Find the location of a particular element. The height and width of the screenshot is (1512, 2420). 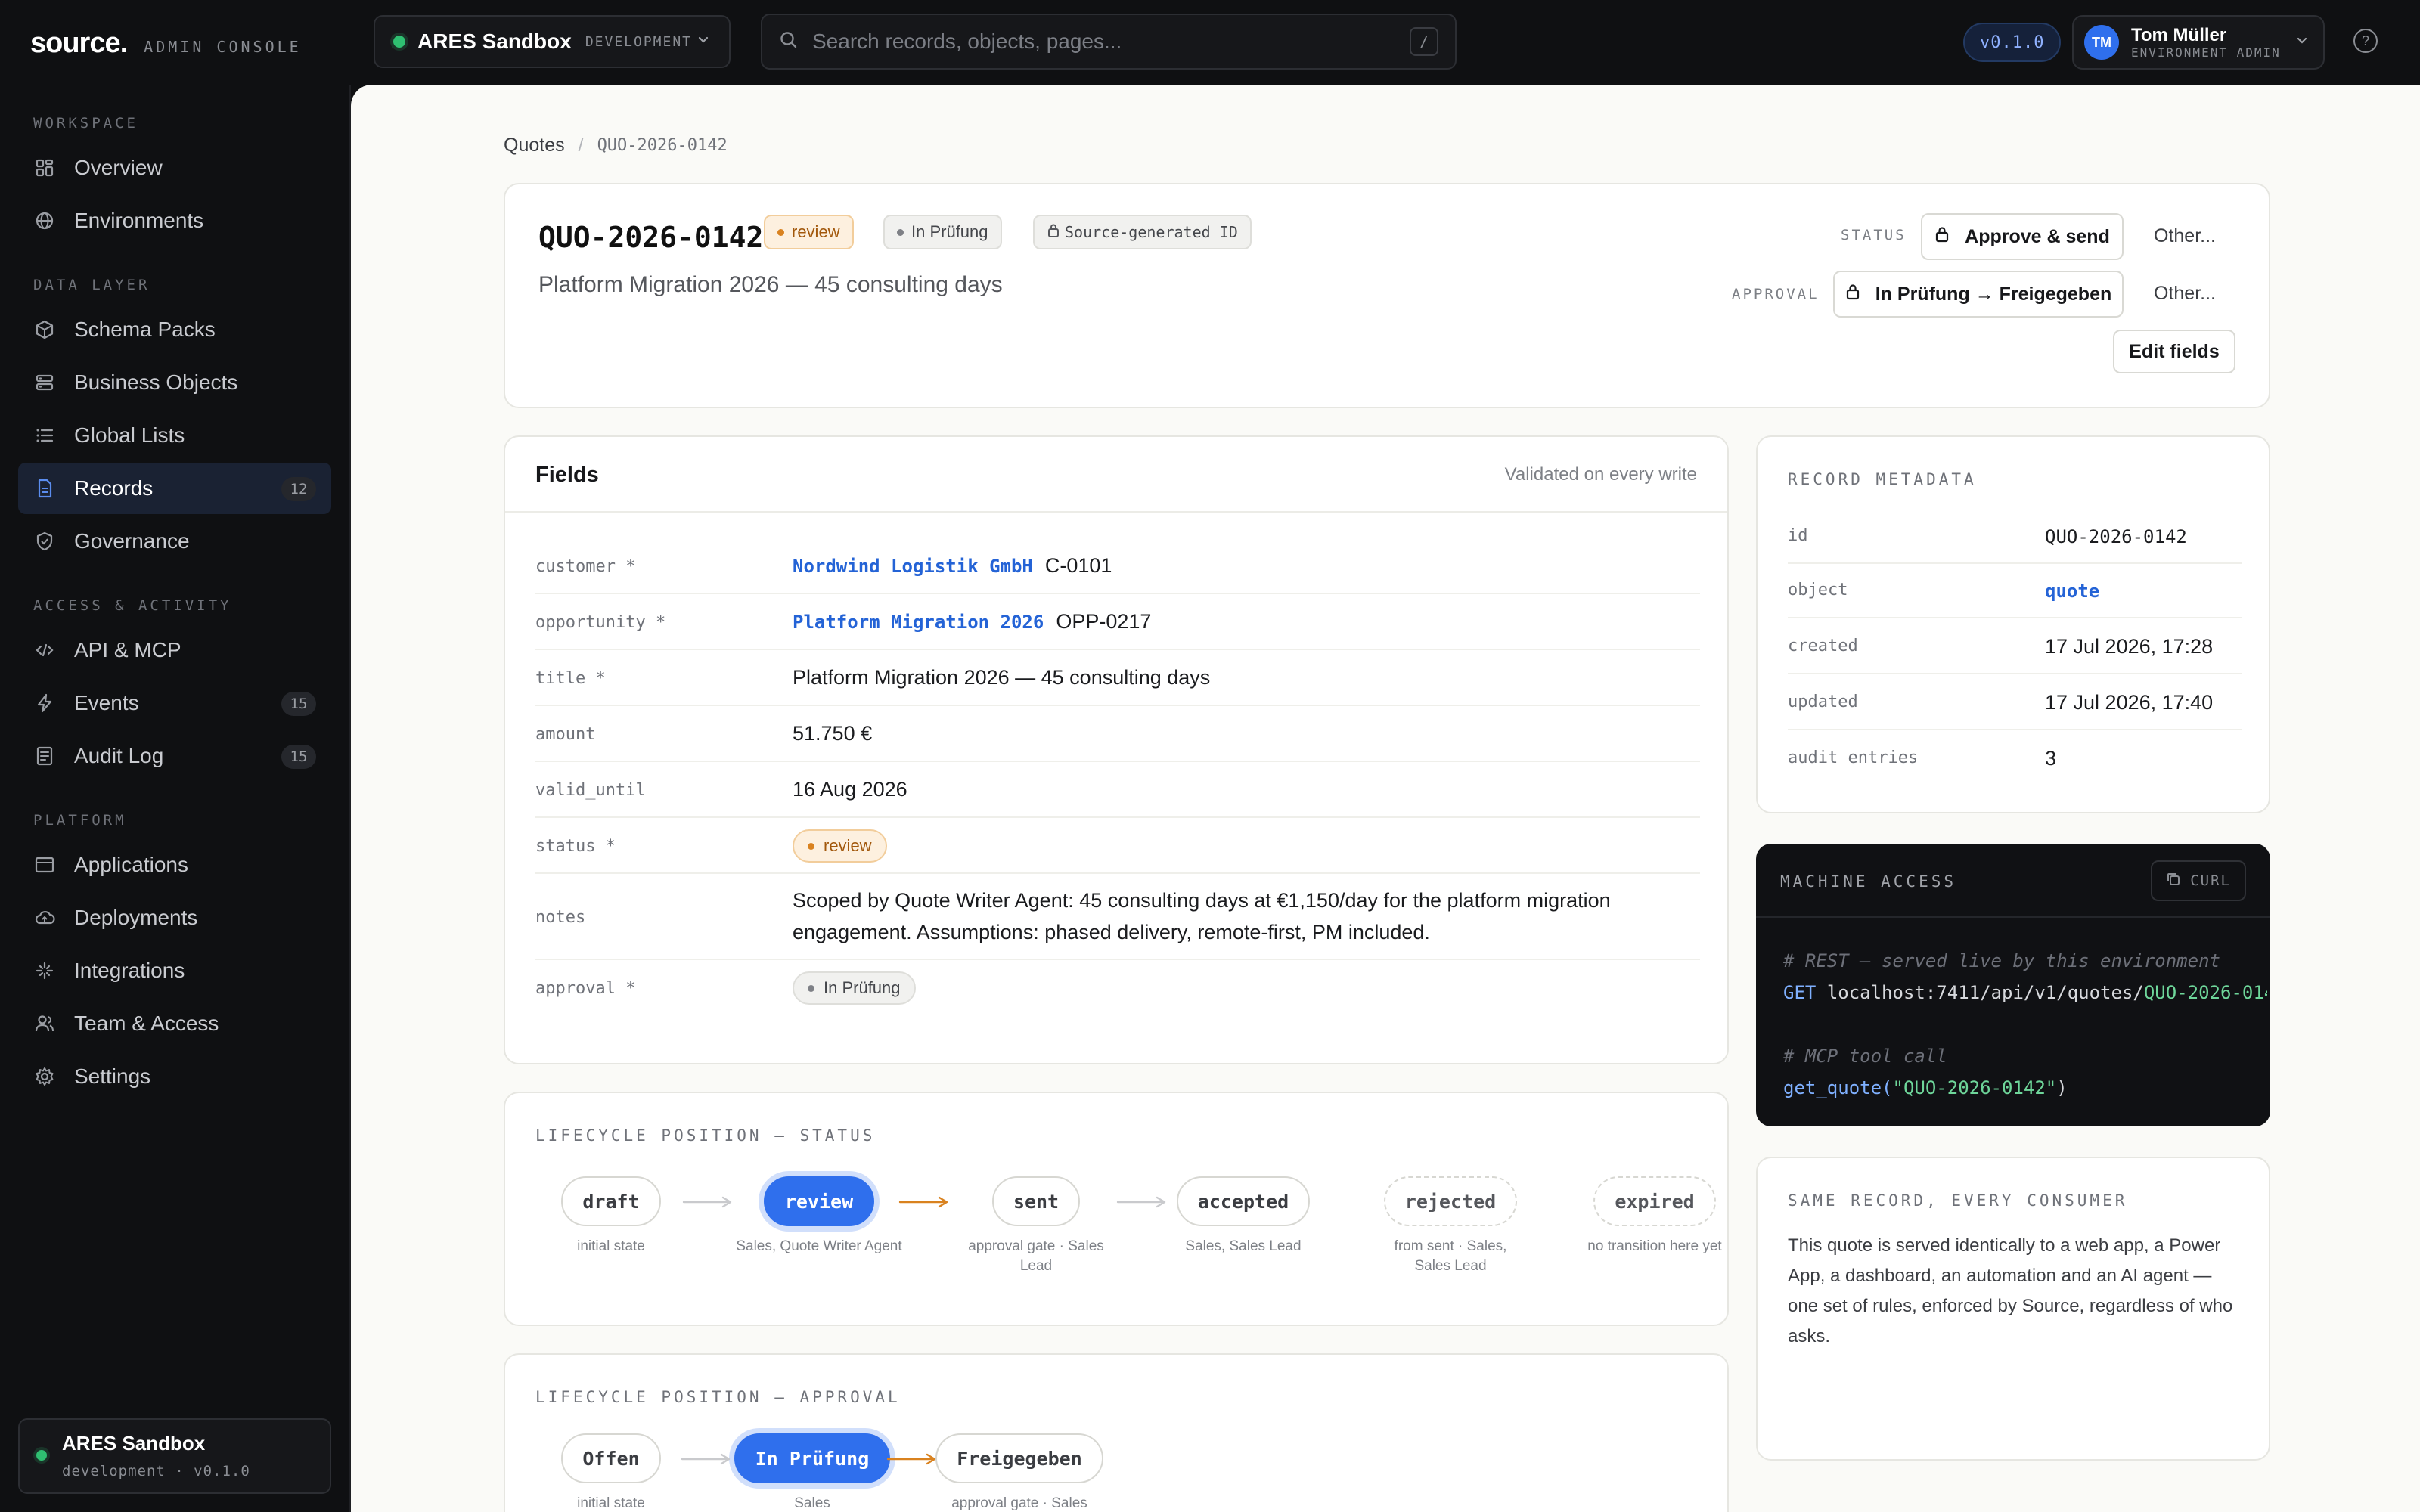

sidebar-item-integrations: Integrations is located at coordinates (174, 970).